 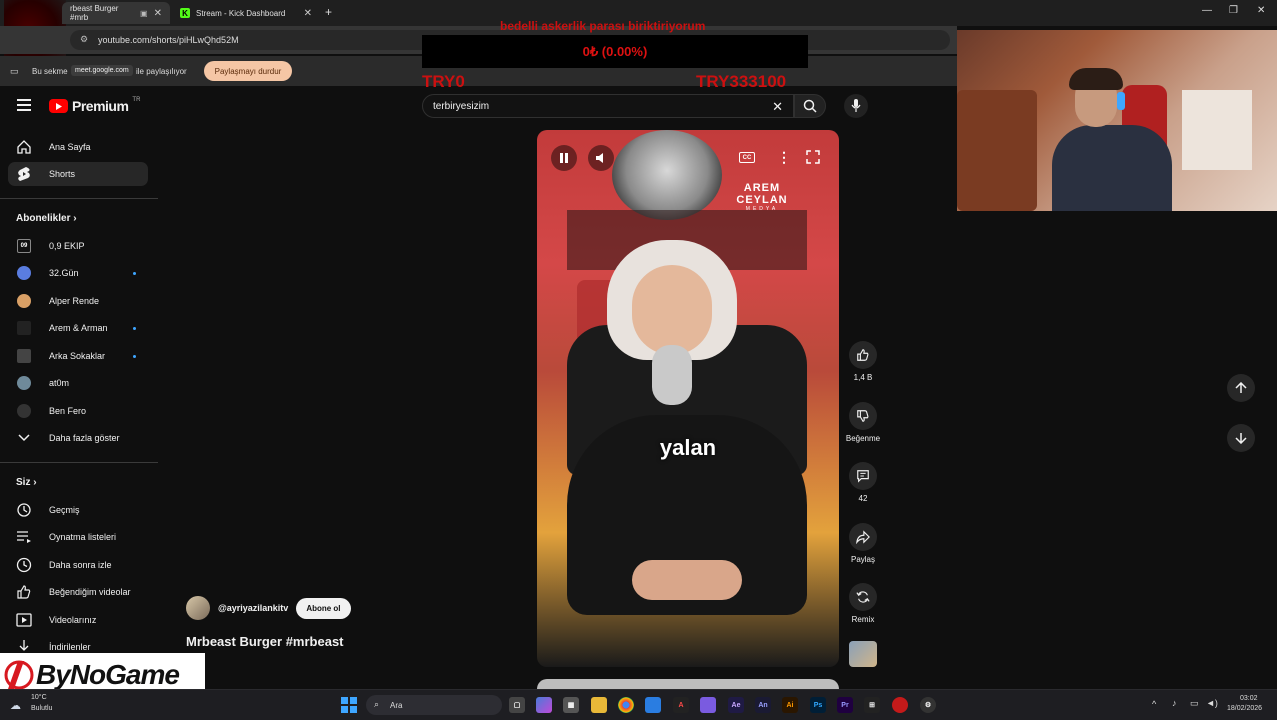 I want to click on sidebar-sub-arka-sokaklar: Arka Sokaklar, so click(x=78, y=356).